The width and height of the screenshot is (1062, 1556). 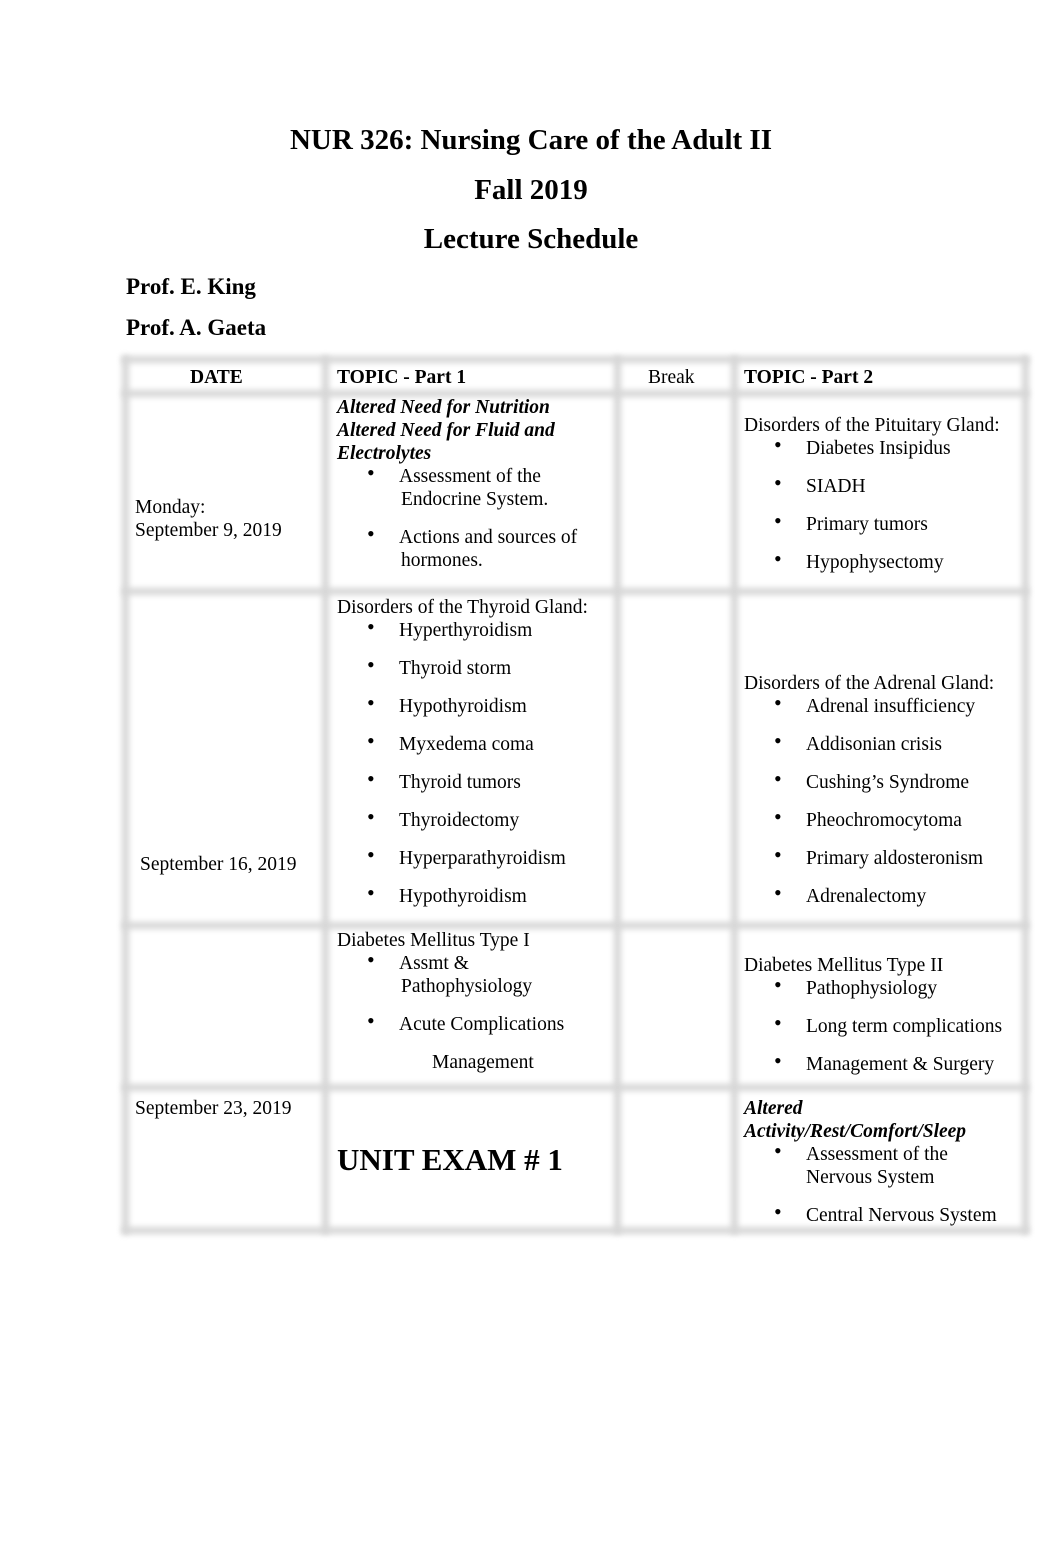 What do you see at coordinates (218, 864) in the screenshot?
I see `row-2-date: September 16, 2019` at bounding box center [218, 864].